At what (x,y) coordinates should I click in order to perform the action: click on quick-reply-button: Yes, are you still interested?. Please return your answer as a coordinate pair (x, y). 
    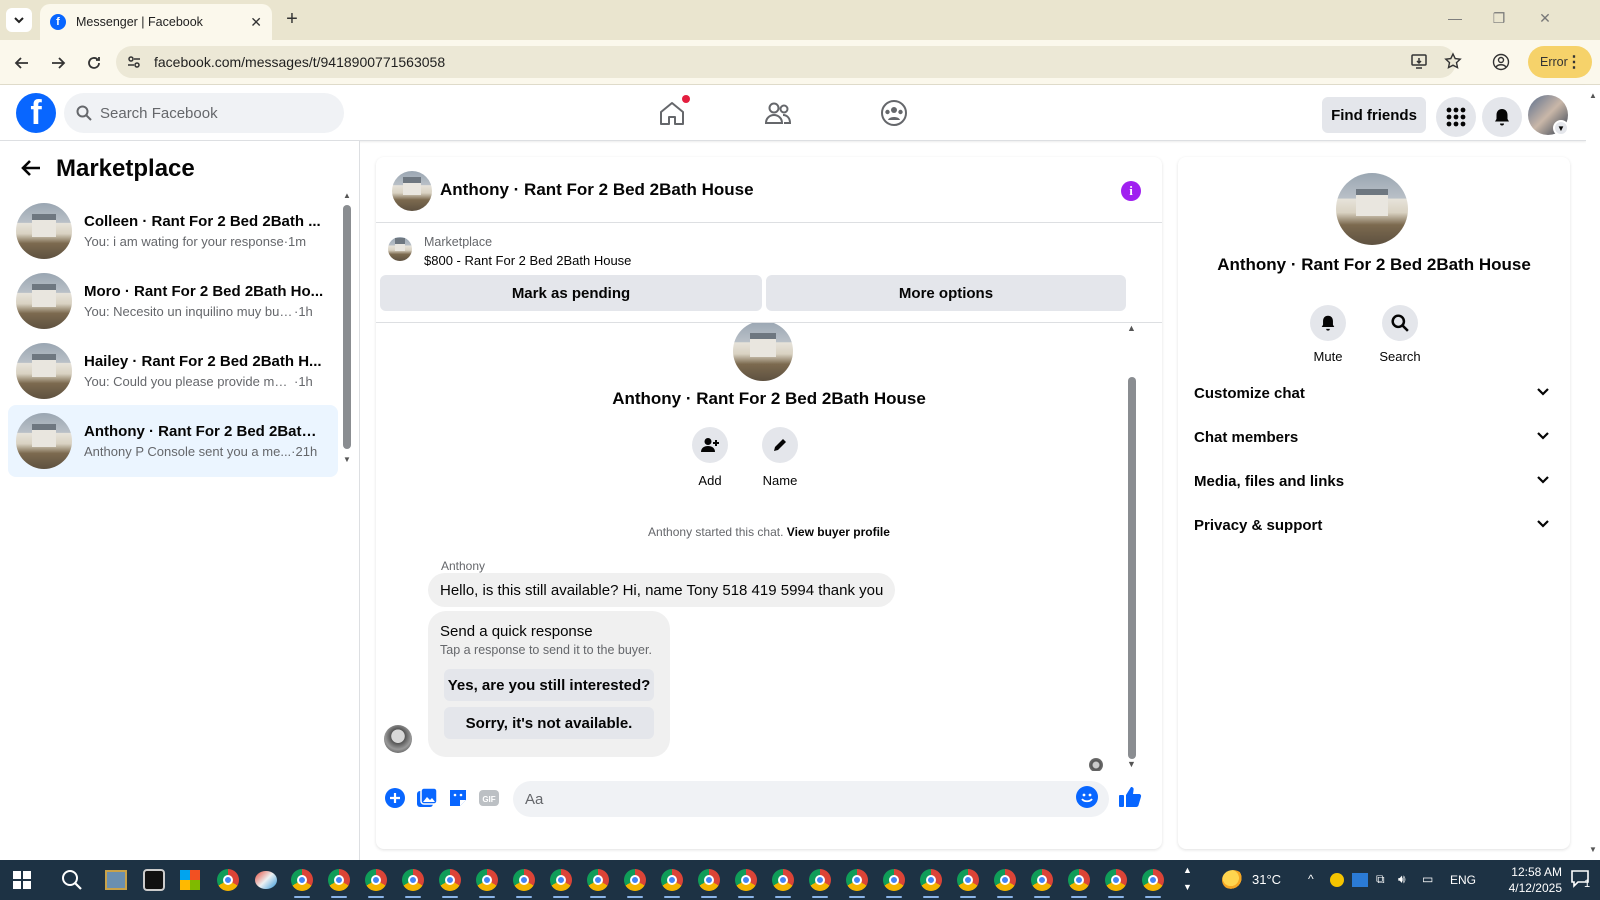
    Looking at the image, I should click on (549, 685).